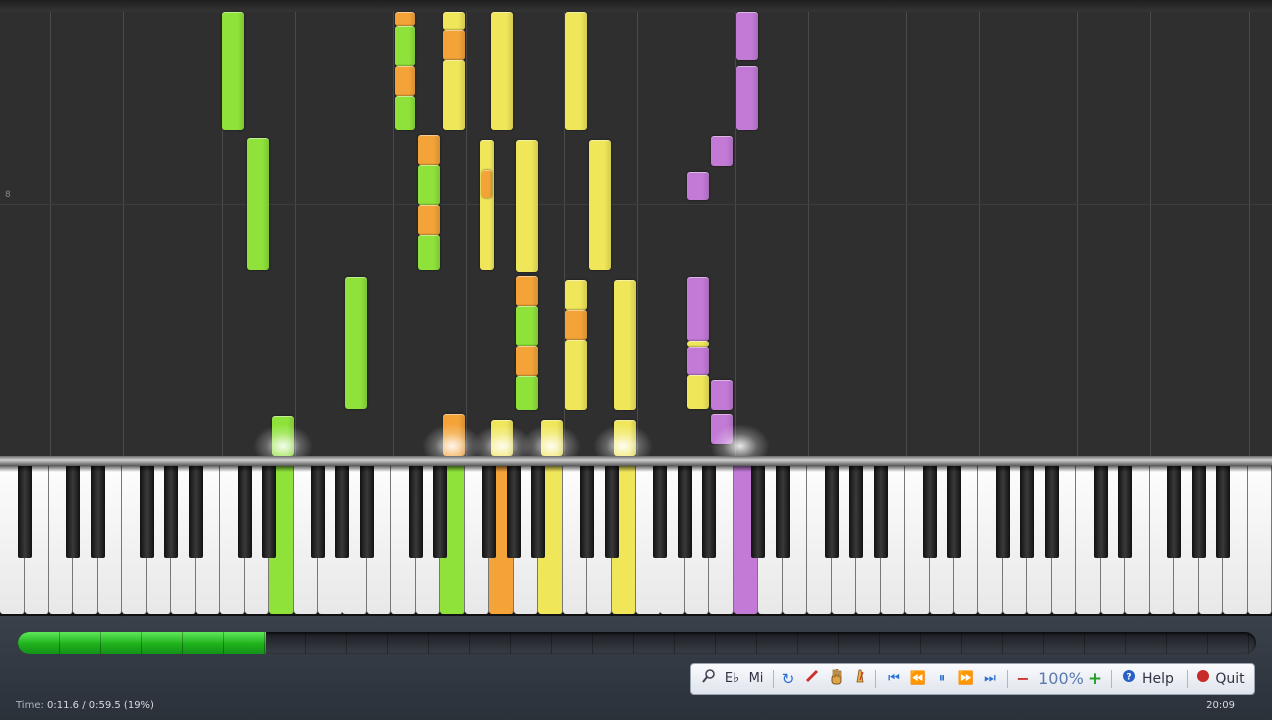 The image size is (1272, 720). What do you see at coordinates (1203, 679) in the screenshot?
I see `quit-icon` at bounding box center [1203, 679].